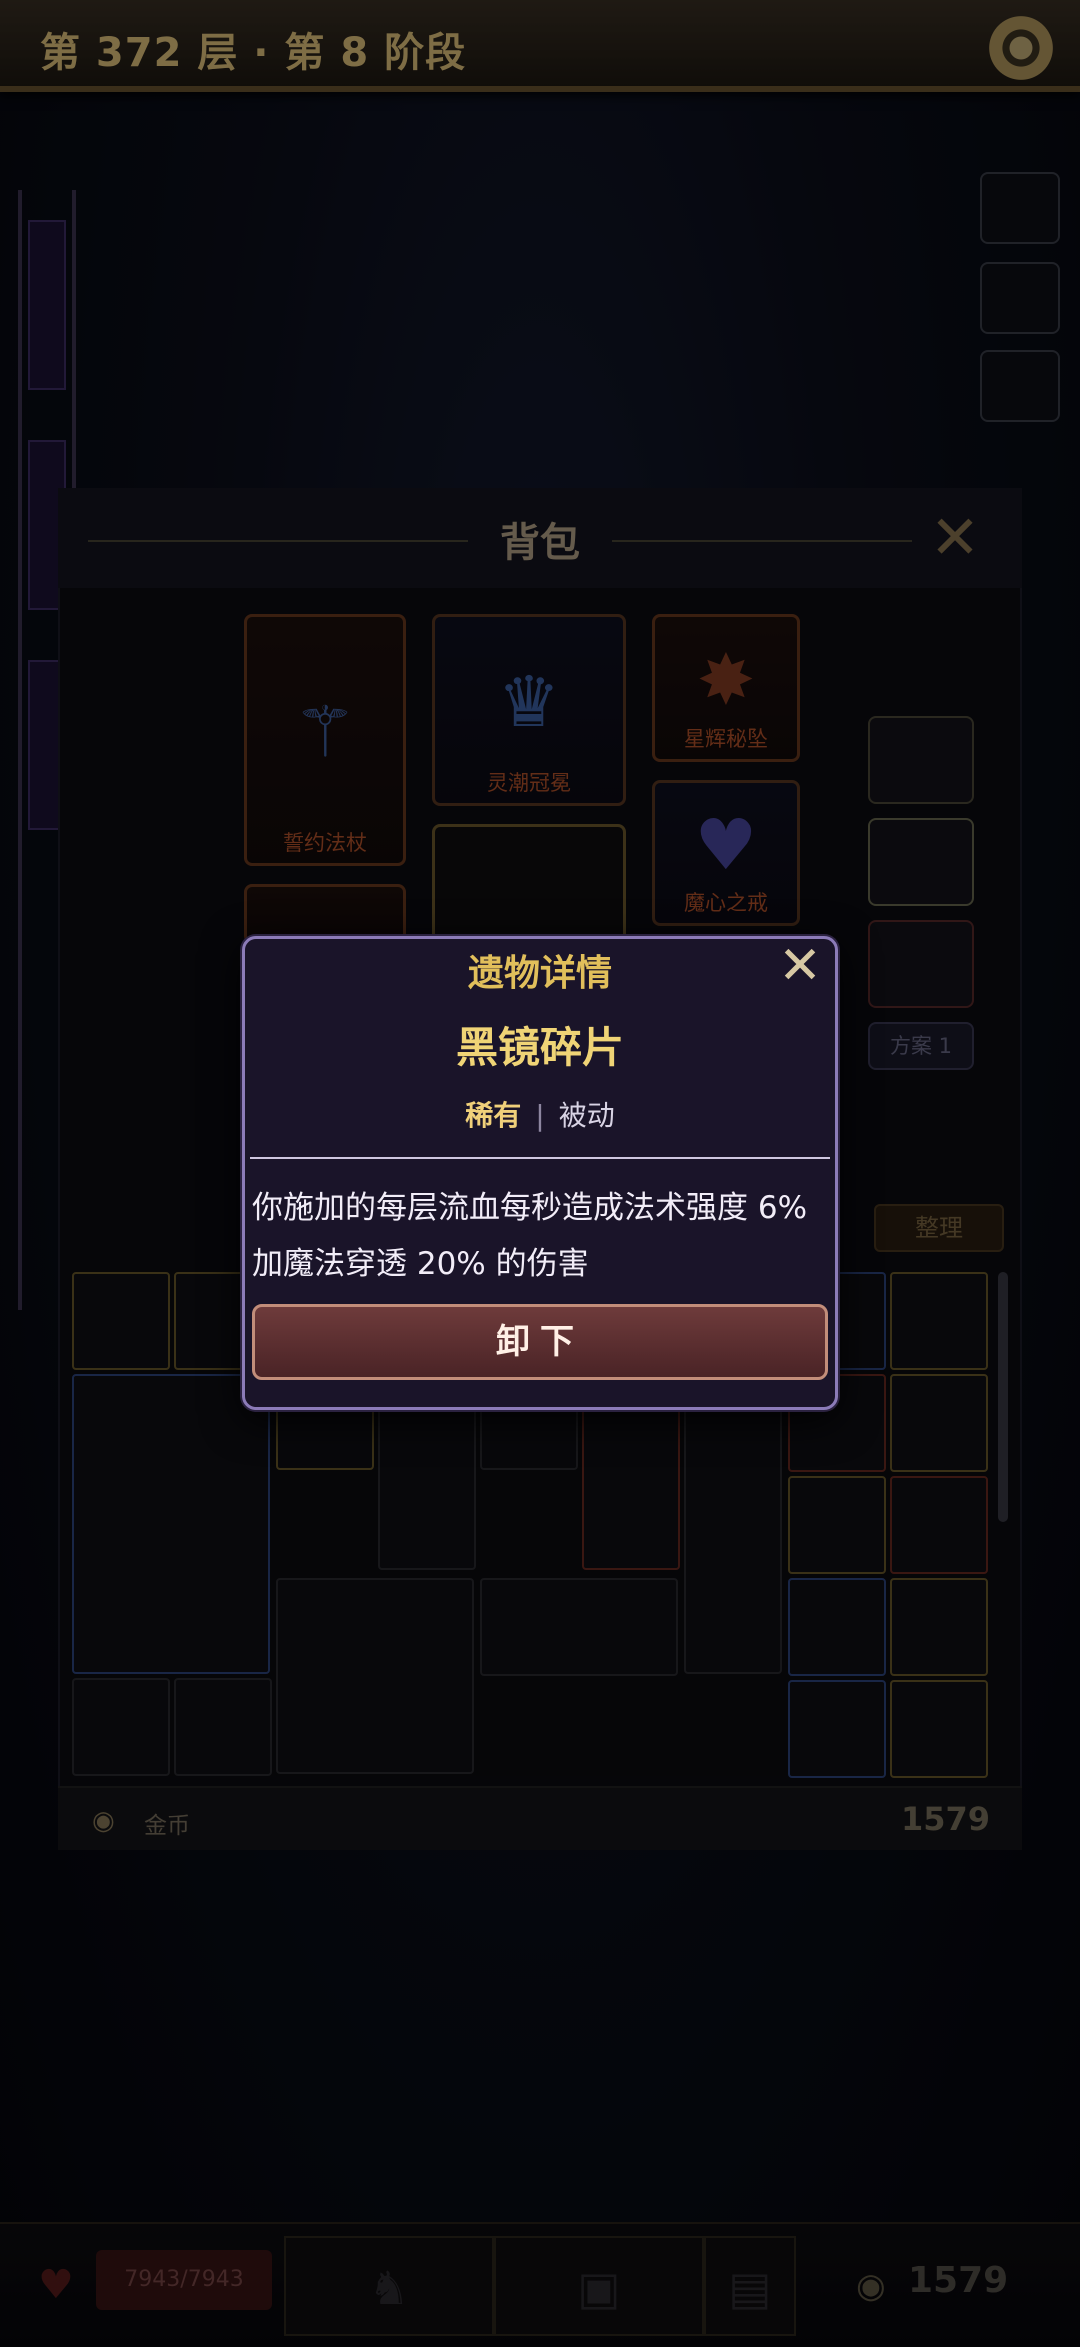 This screenshot has height=2347, width=1080. What do you see at coordinates (800, 966) in the screenshot?
I see `close-icon: ✕` at bounding box center [800, 966].